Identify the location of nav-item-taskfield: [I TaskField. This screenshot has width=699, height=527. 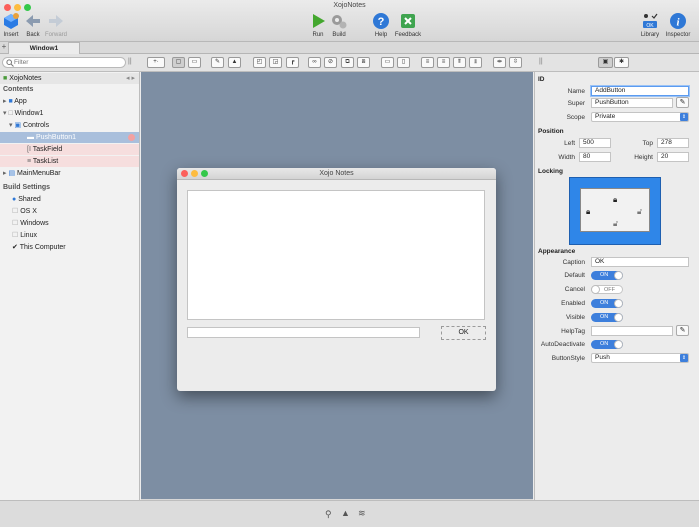
(69, 149).